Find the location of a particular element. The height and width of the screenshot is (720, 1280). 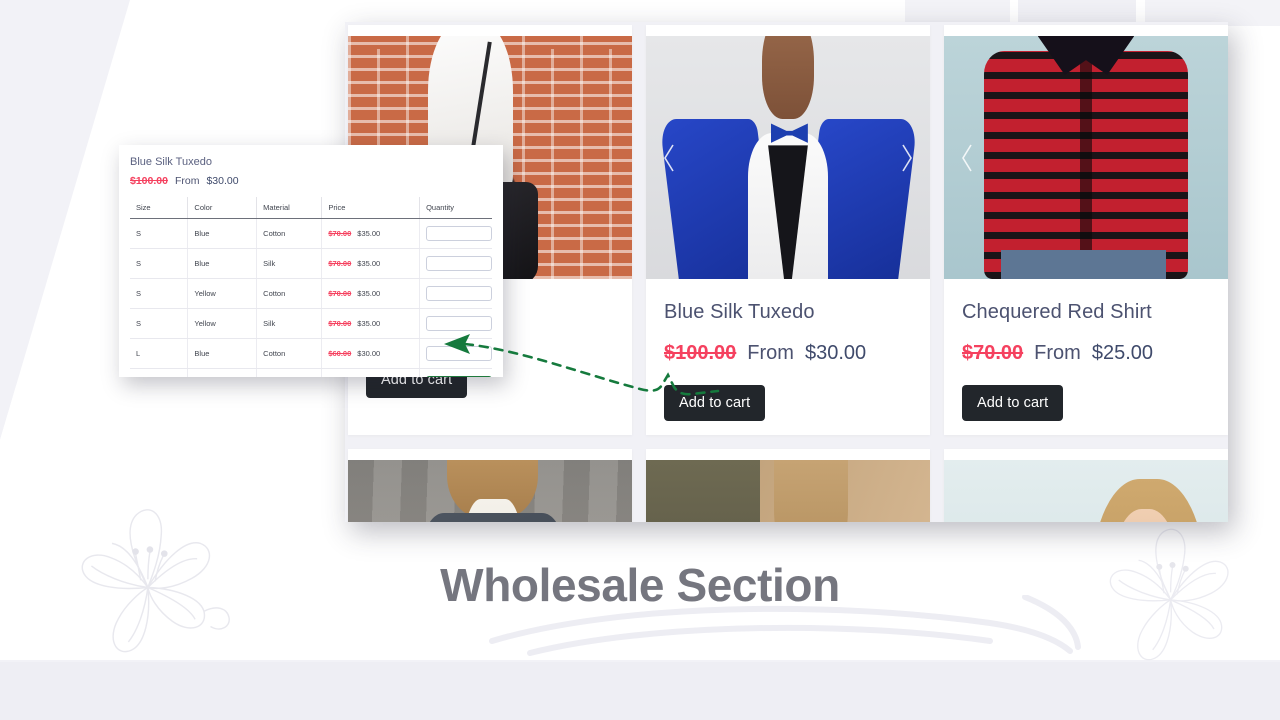

popup-compare-at-price: $100.00 is located at coordinates (149, 181).